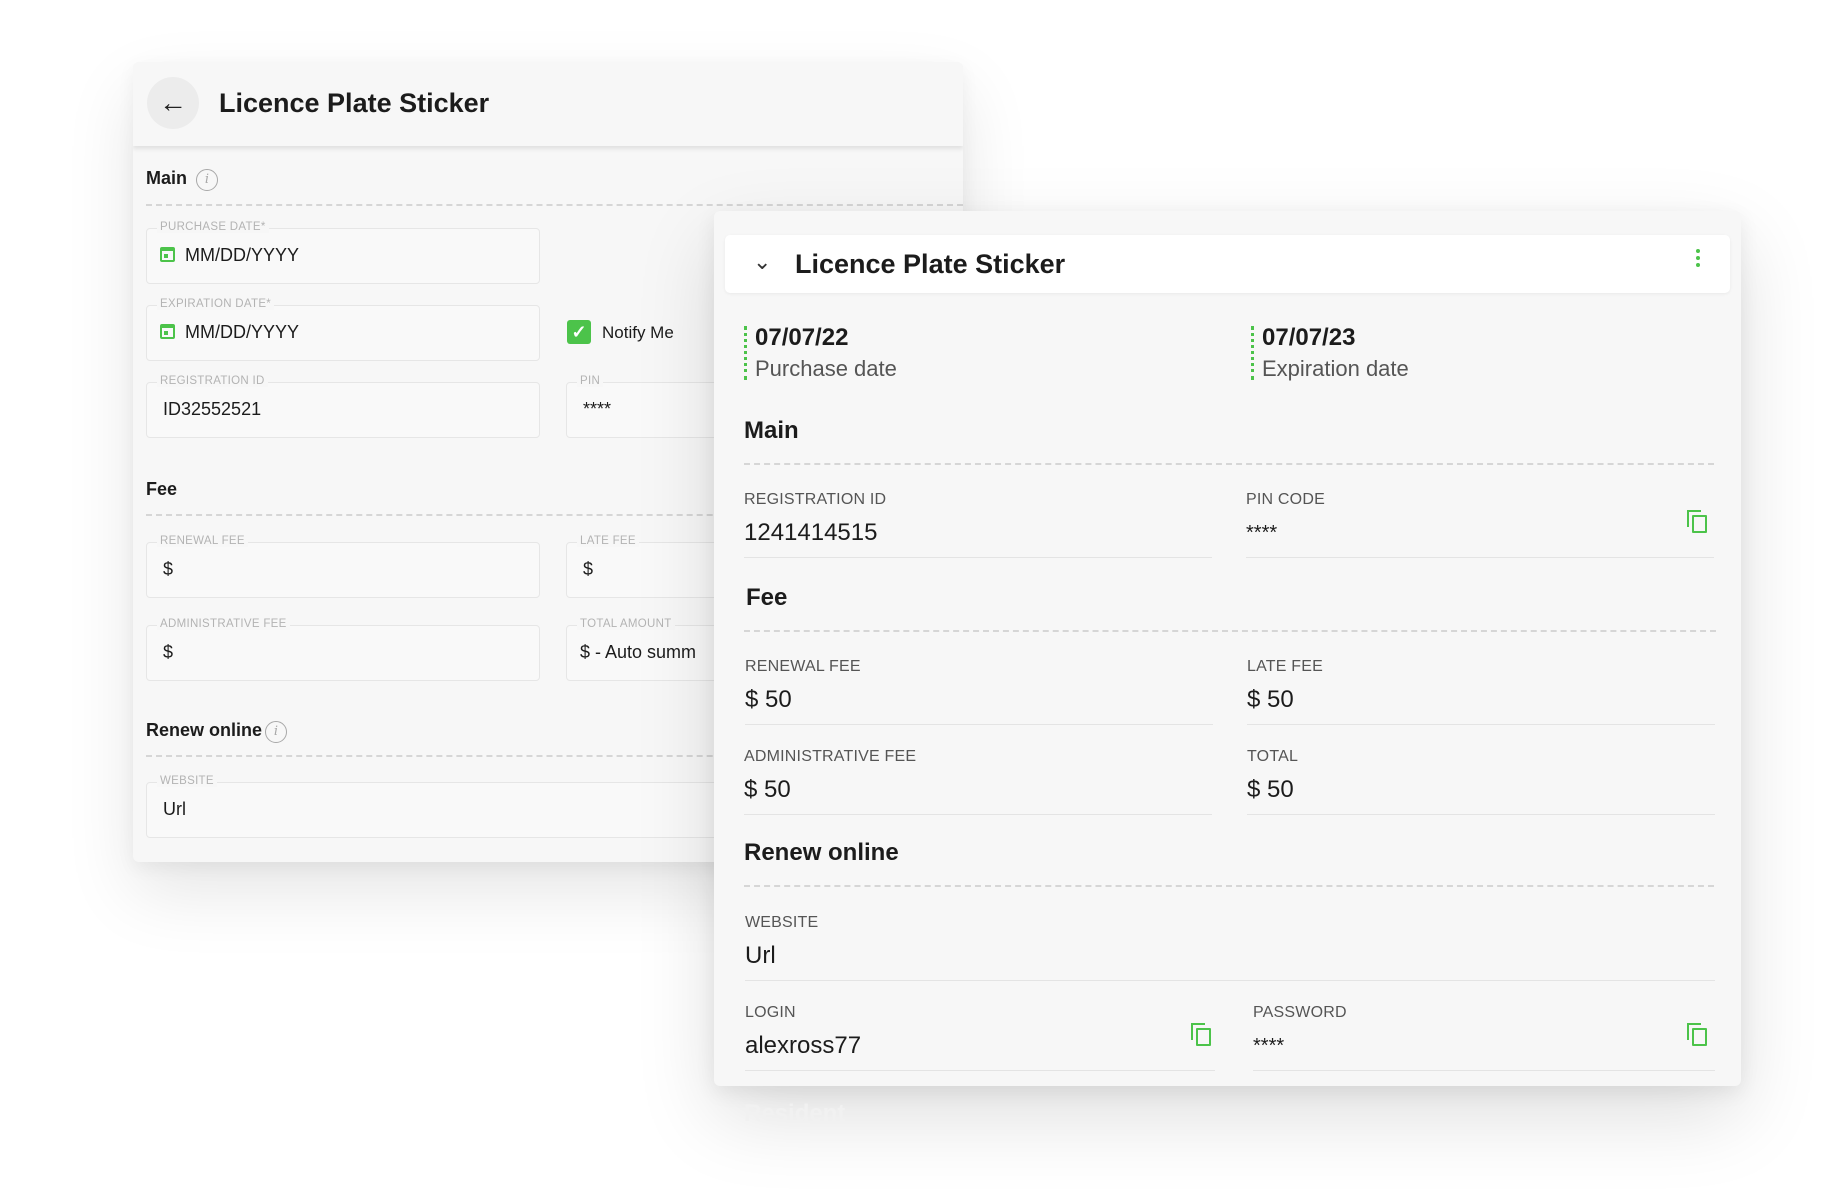 This screenshot has width=1827, height=1204. I want to click on renewal-fee-row: RENEWAL FEE $ 50, so click(979, 691).